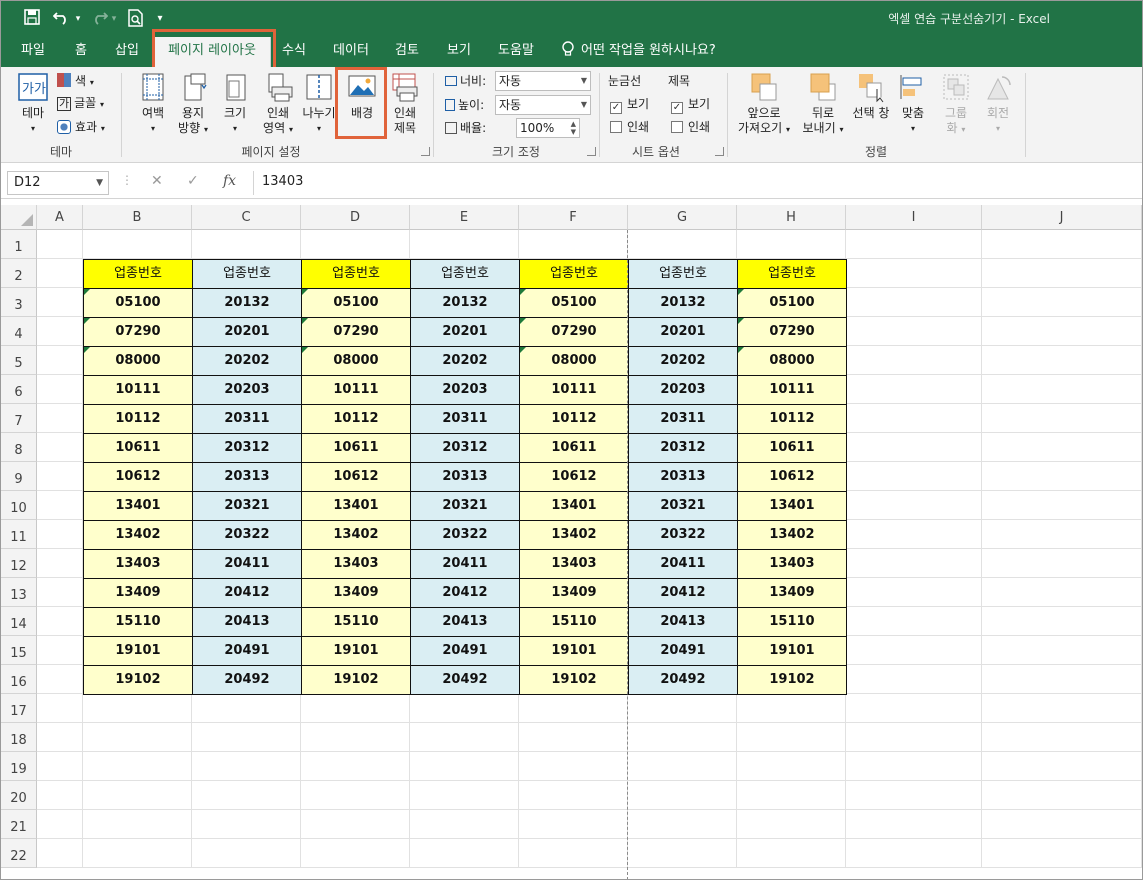  What do you see at coordinates (543, 105) in the screenshot?
I see `height-select: 자동 ▼` at bounding box center [543, 105].